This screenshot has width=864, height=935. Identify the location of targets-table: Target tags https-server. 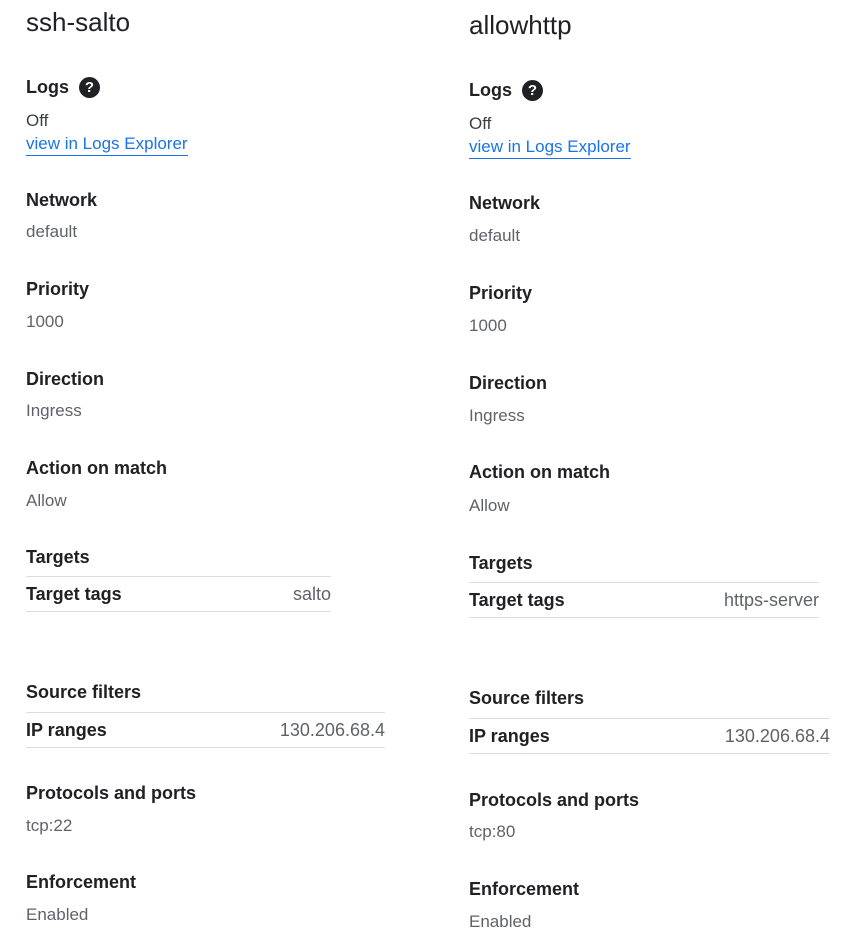
(644, 600).